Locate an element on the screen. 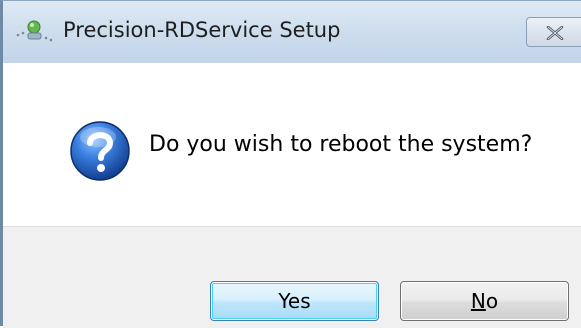 The height and width of the screenshot is (328, 581). yes-button-label: Yes is located at coordinates (294, 301).